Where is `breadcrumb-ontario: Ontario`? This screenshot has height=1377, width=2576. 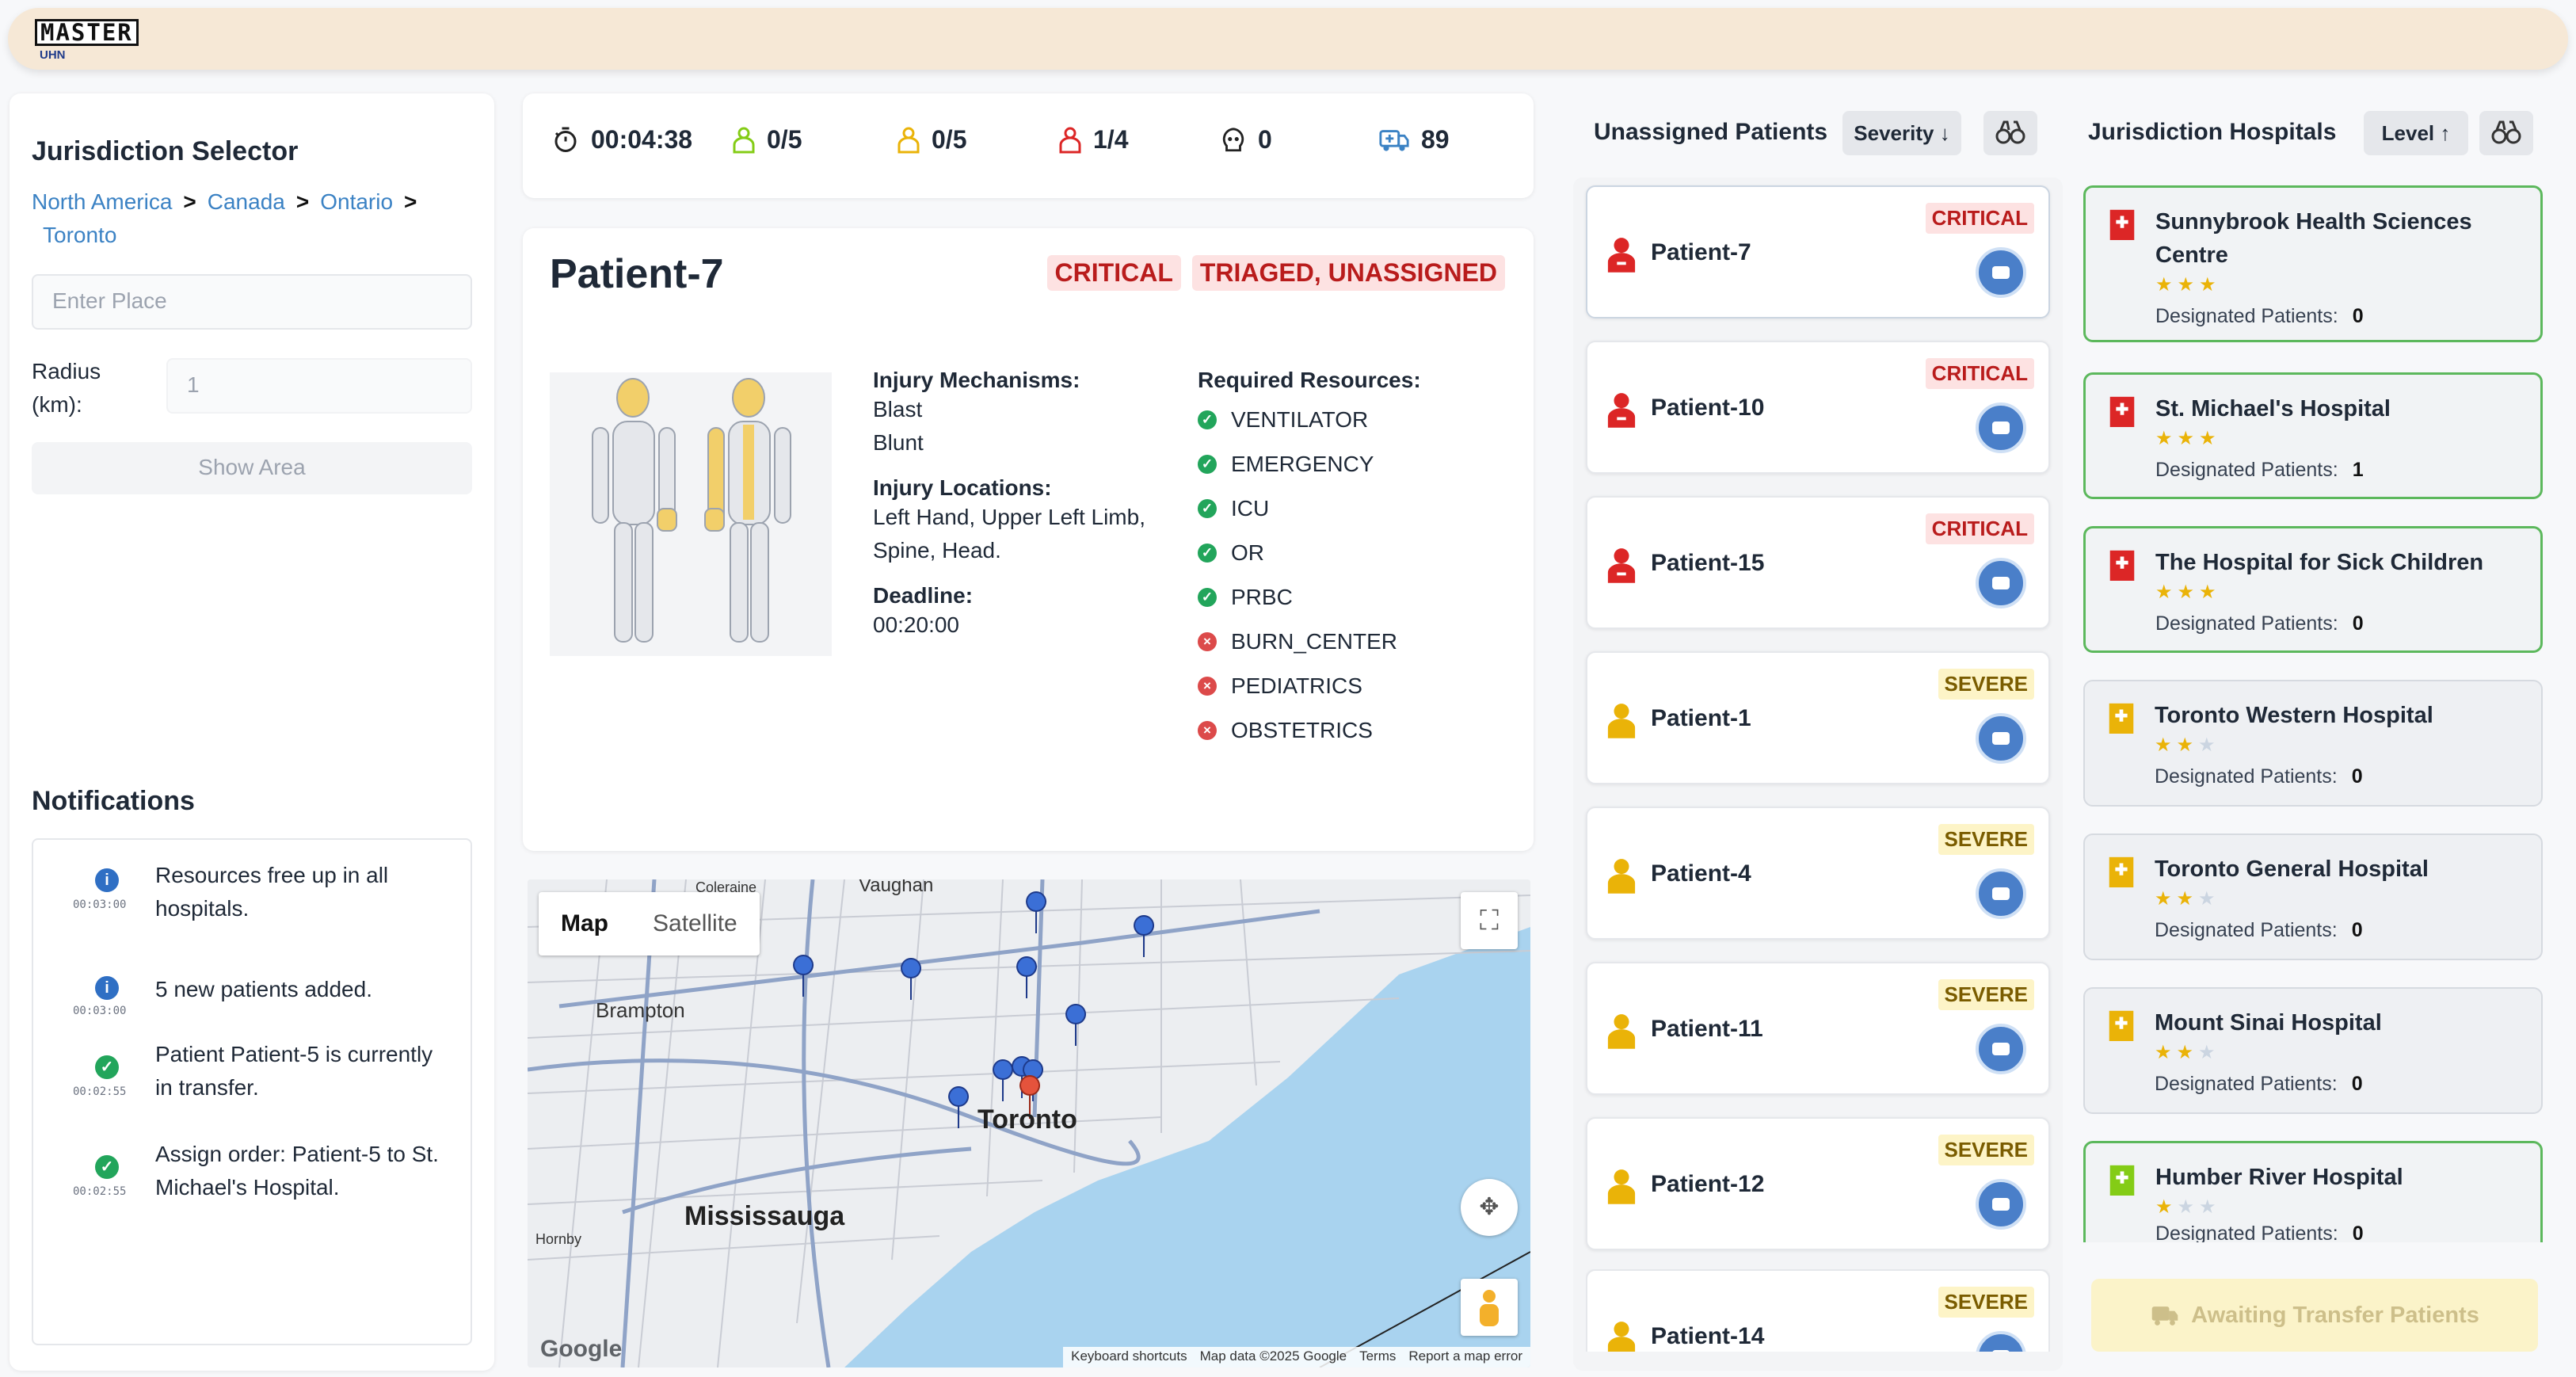 breadcrumb-ontario: Ontario is located at coordinates (357, 202).